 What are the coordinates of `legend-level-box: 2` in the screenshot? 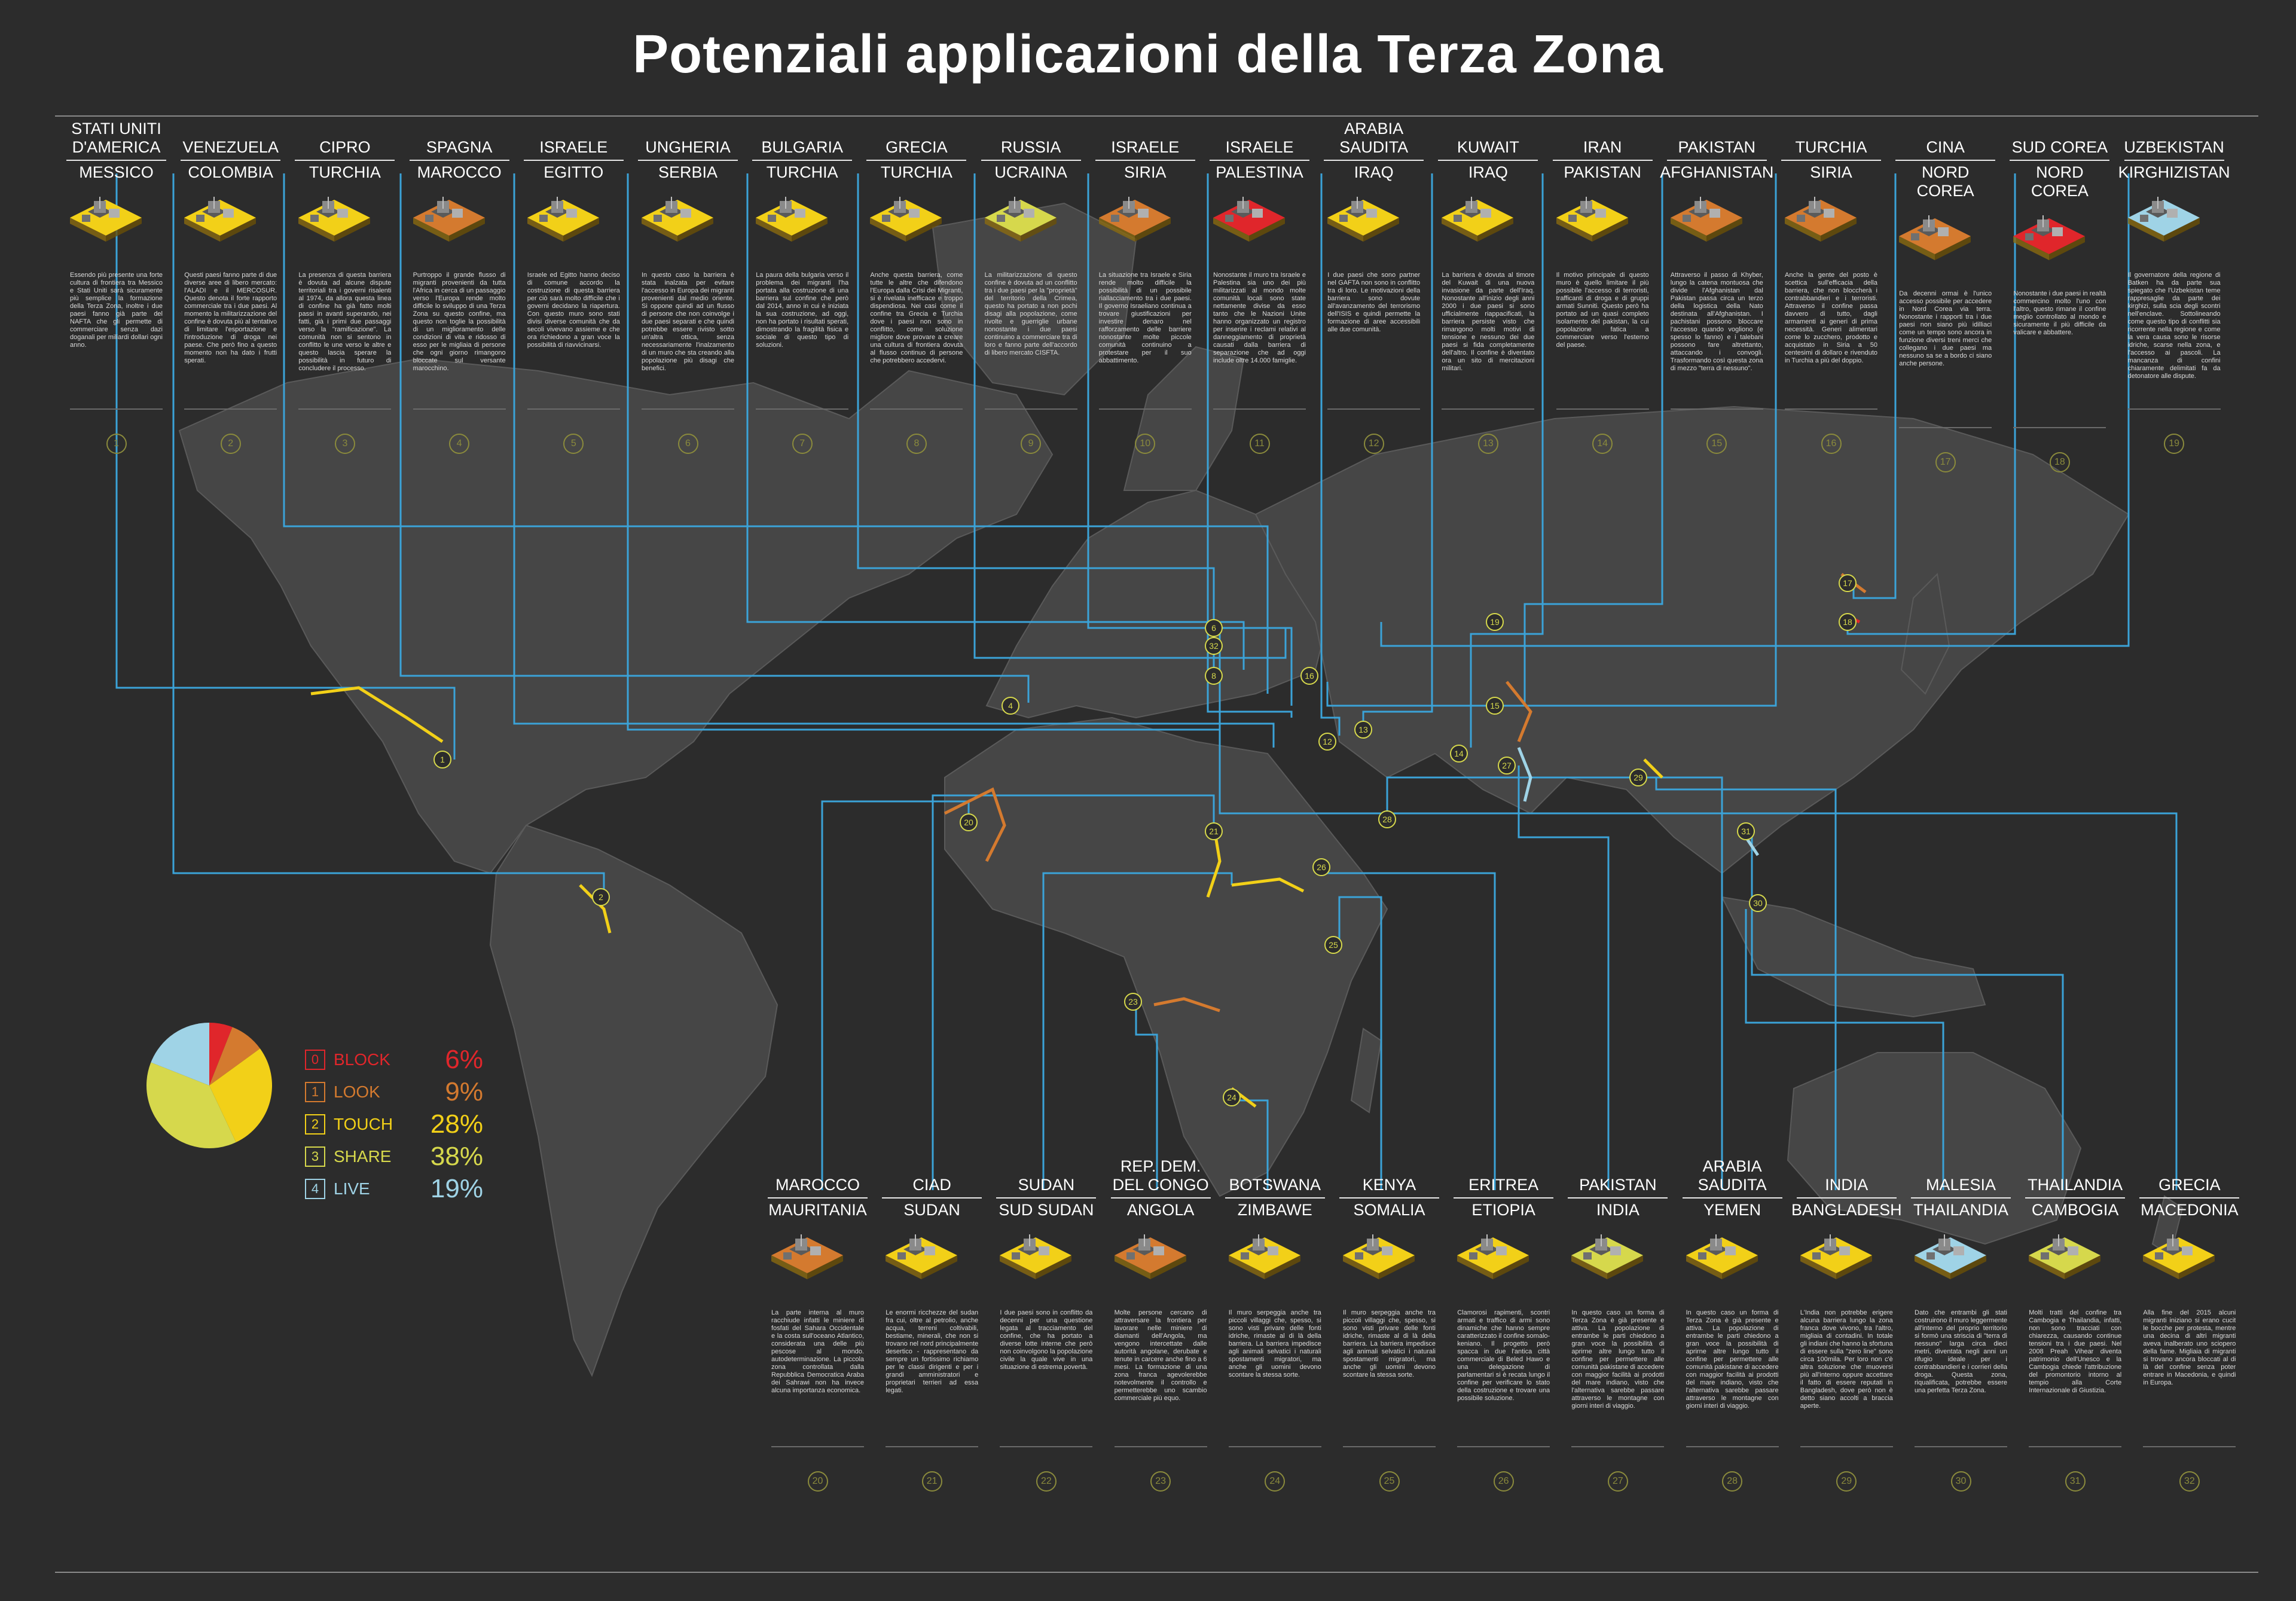 It's located at (315, 1124).